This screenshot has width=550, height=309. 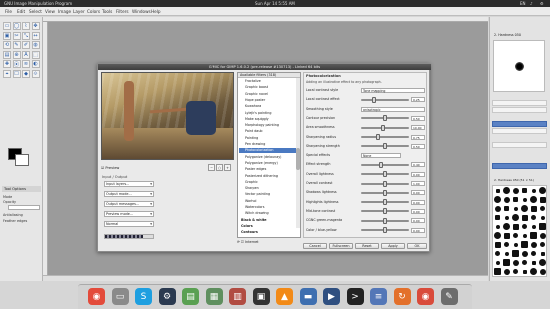 What do you see at coordinates (519, 166) in the screenshot?
I see `dock-list-row-selected` at bounding box center [519, 166].